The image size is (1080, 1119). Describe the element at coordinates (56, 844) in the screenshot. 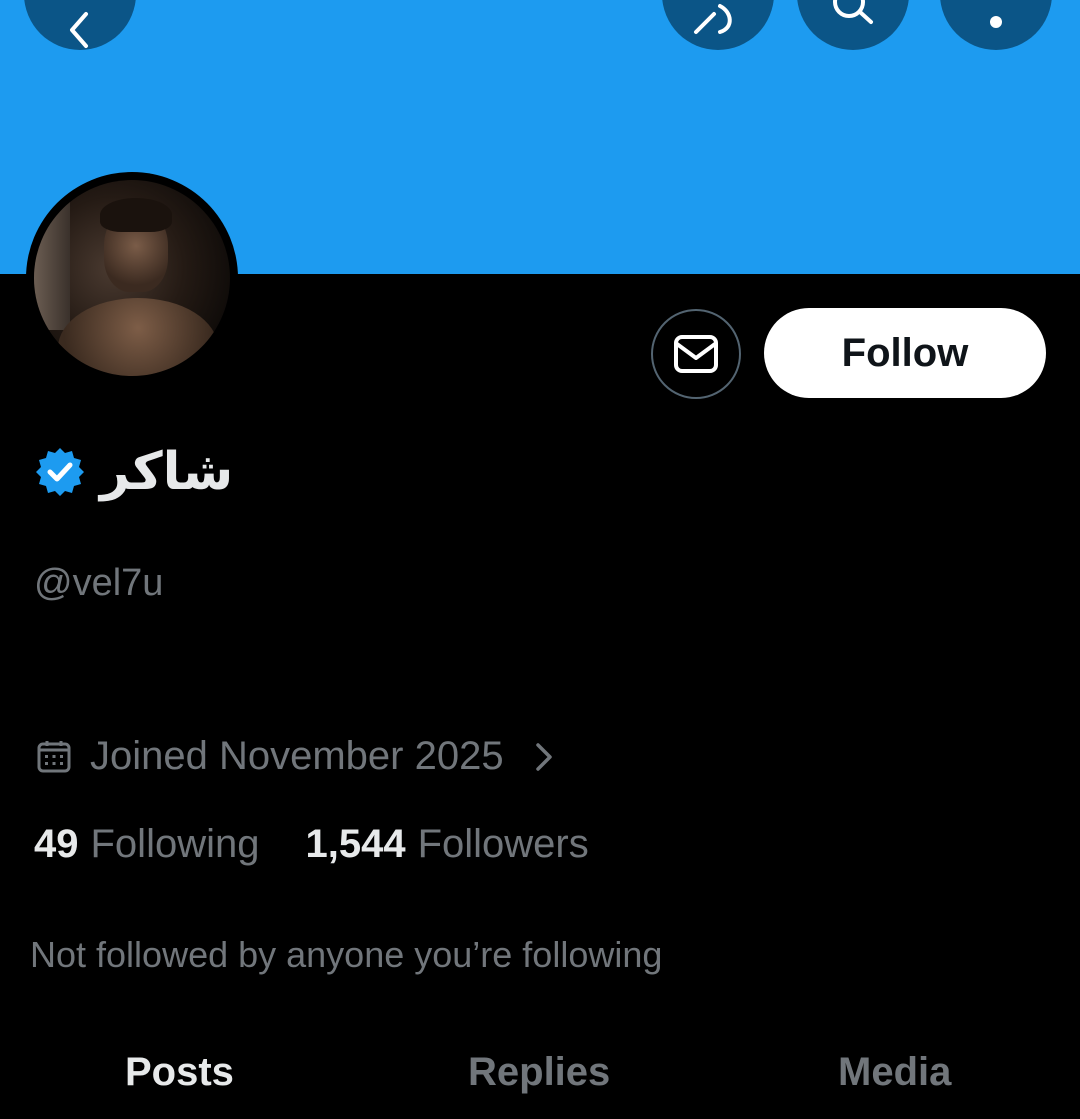

I see `following-count: 49` at that location.